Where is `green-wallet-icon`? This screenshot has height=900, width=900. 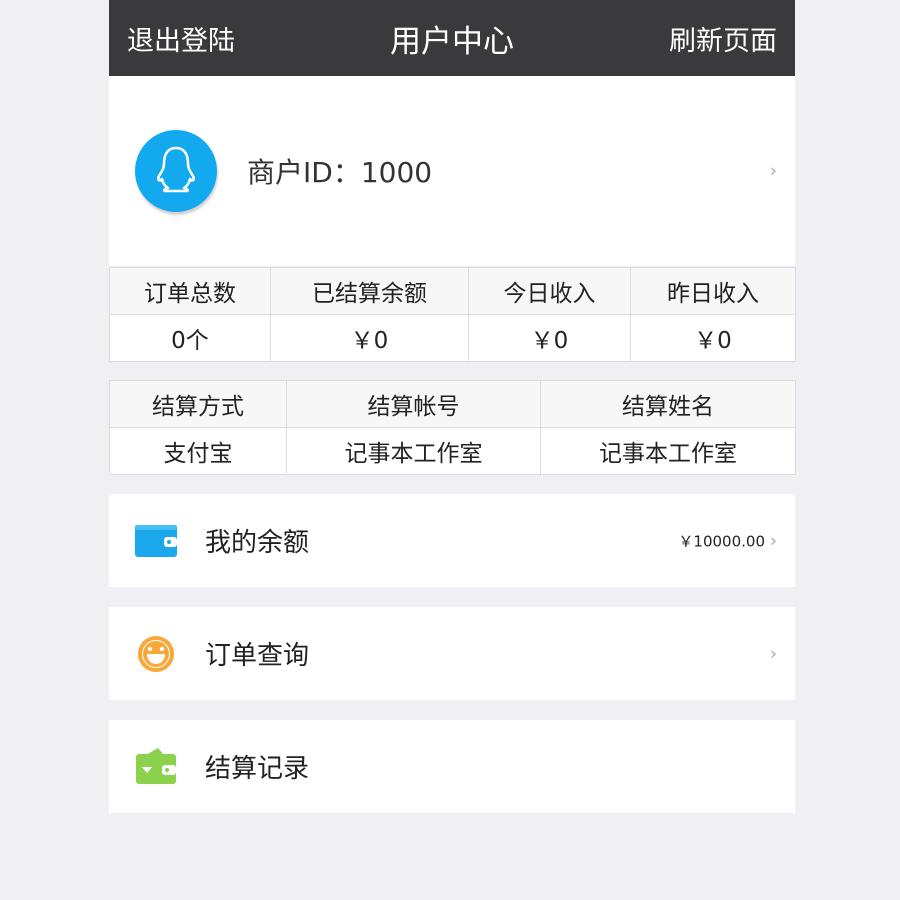
green-wallet-icon is located at coordinates (156, 767).